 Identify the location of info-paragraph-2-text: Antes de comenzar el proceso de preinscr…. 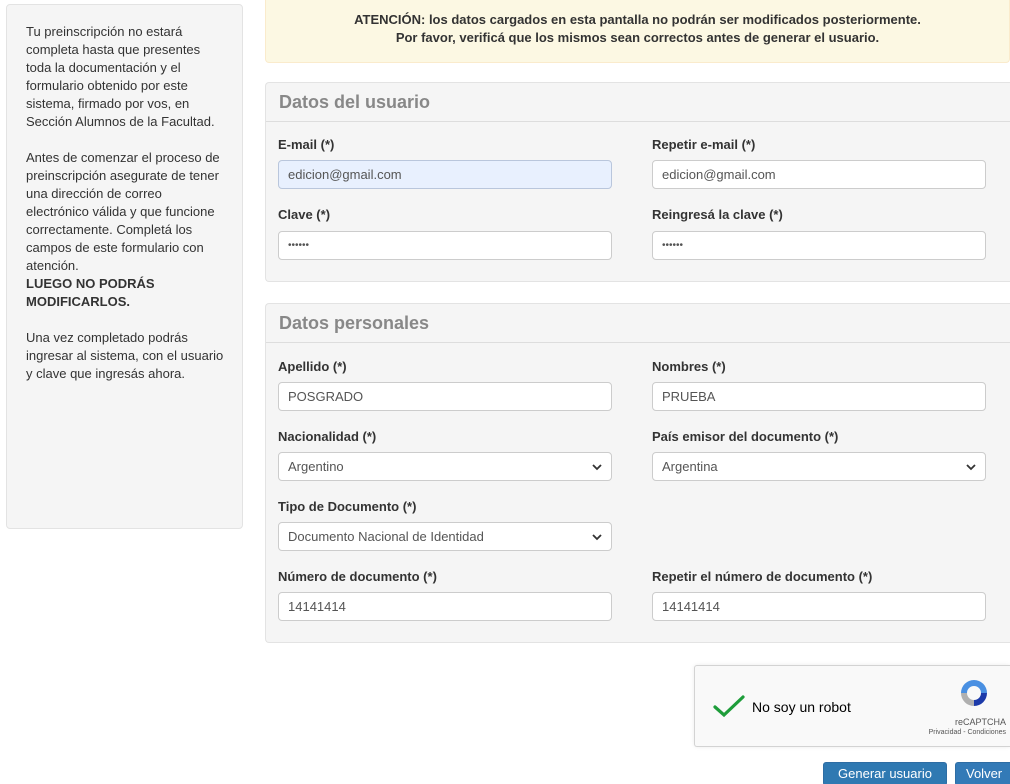
(123, 211).